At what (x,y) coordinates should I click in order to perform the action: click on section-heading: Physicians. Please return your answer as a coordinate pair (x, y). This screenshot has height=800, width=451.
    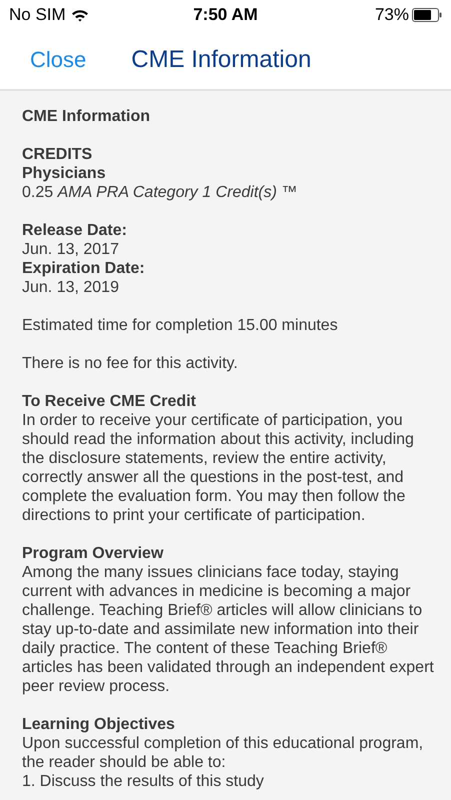
    Looking at the image, I should click on (64, 173).